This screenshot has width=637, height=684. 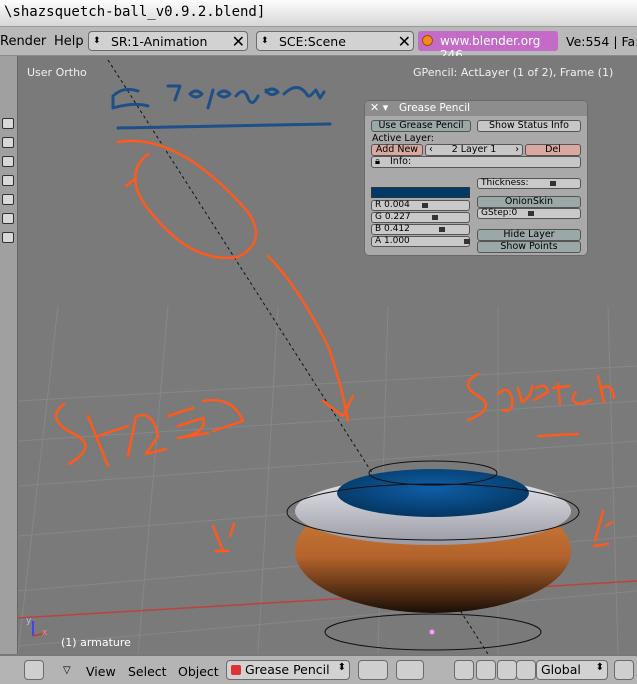 I want to click on hide-layer-toggle: Hide Layer, so click(x=529, y=235).